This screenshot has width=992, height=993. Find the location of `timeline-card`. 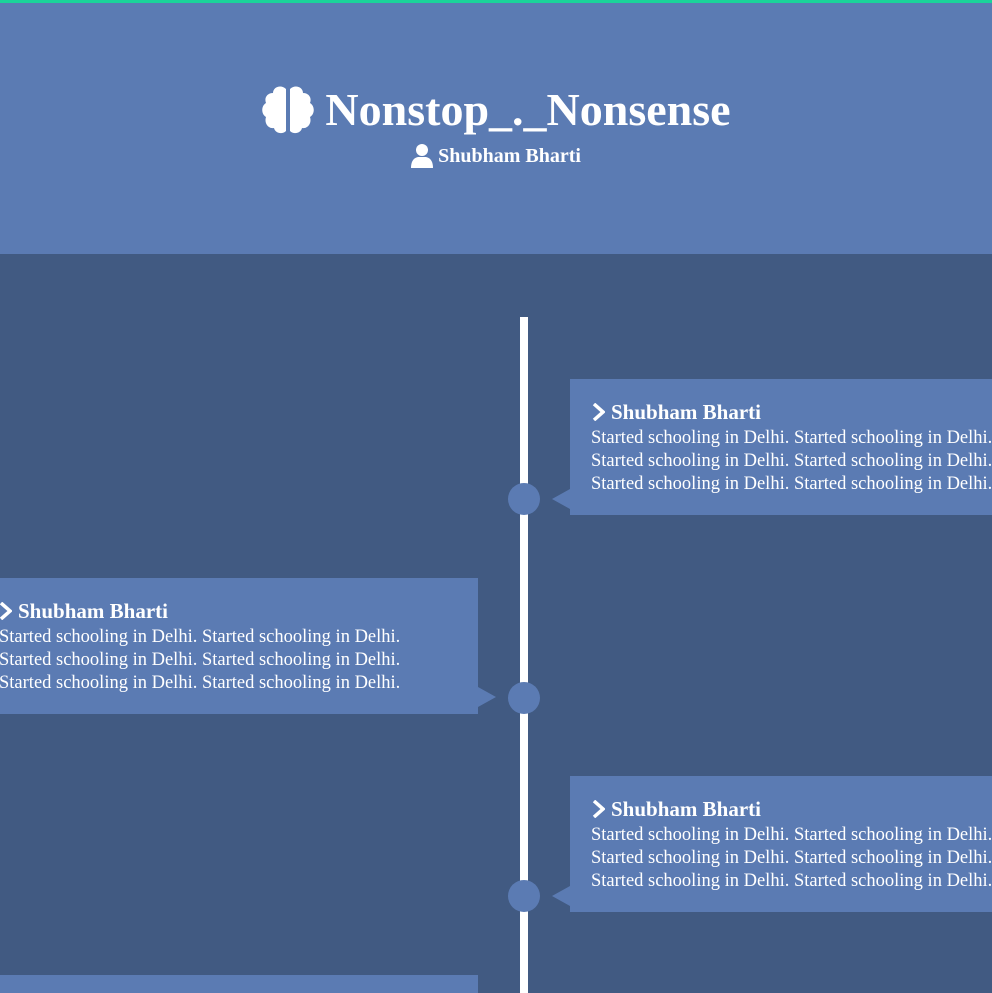

timeline-card is located at coordinates (239, 984).